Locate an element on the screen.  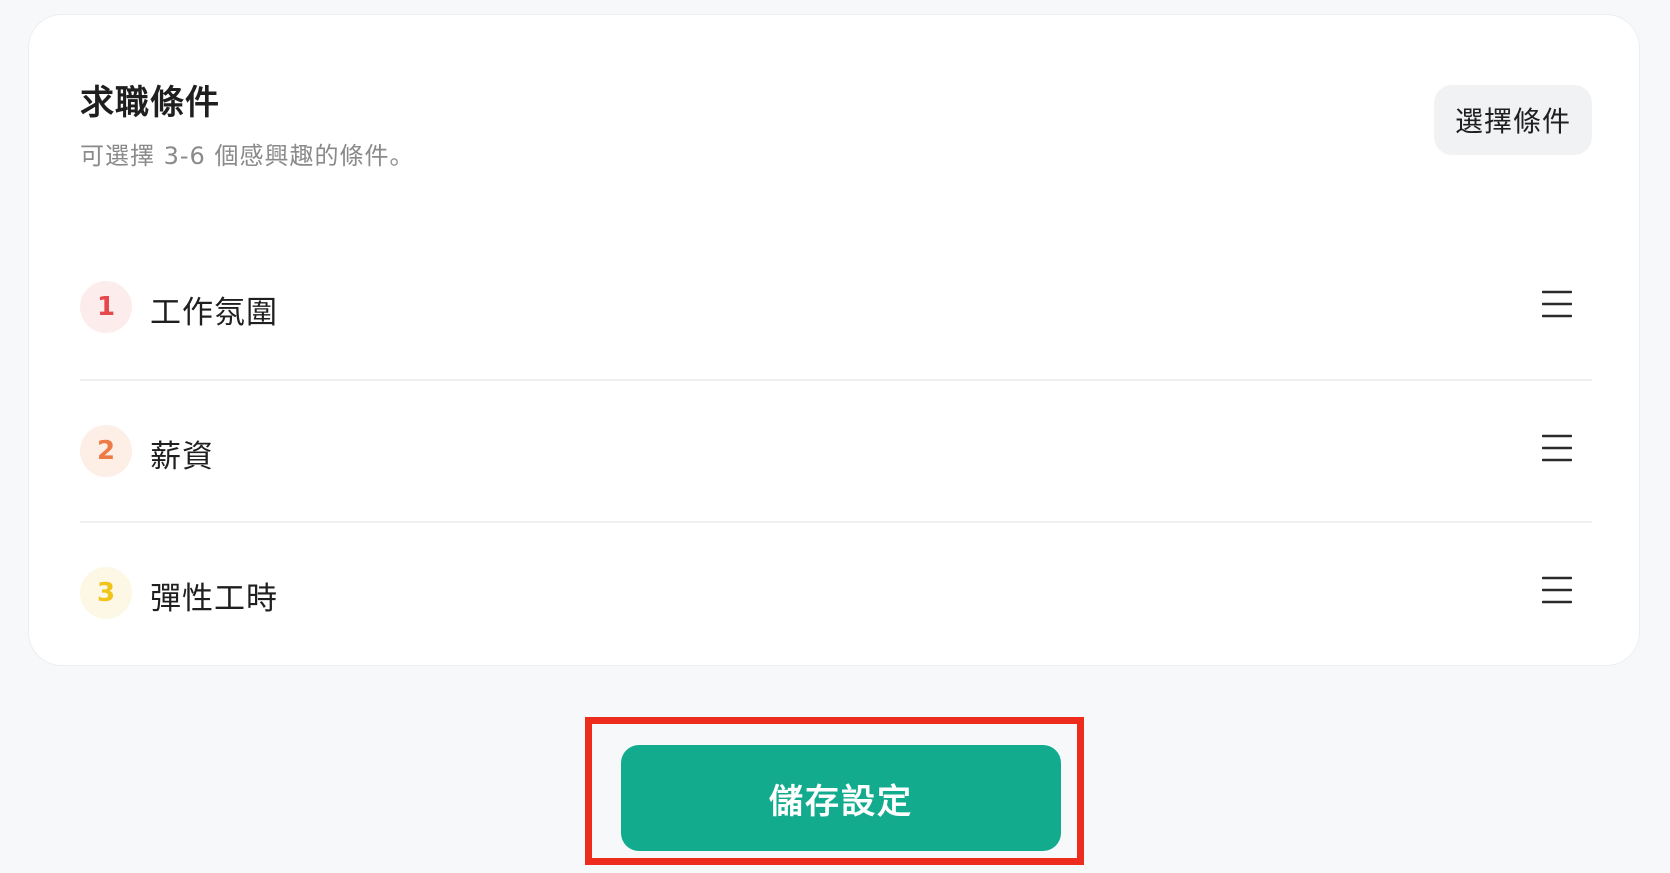
condition-item-1: 1 工作氛圍 is located at coordinates (836, 308).